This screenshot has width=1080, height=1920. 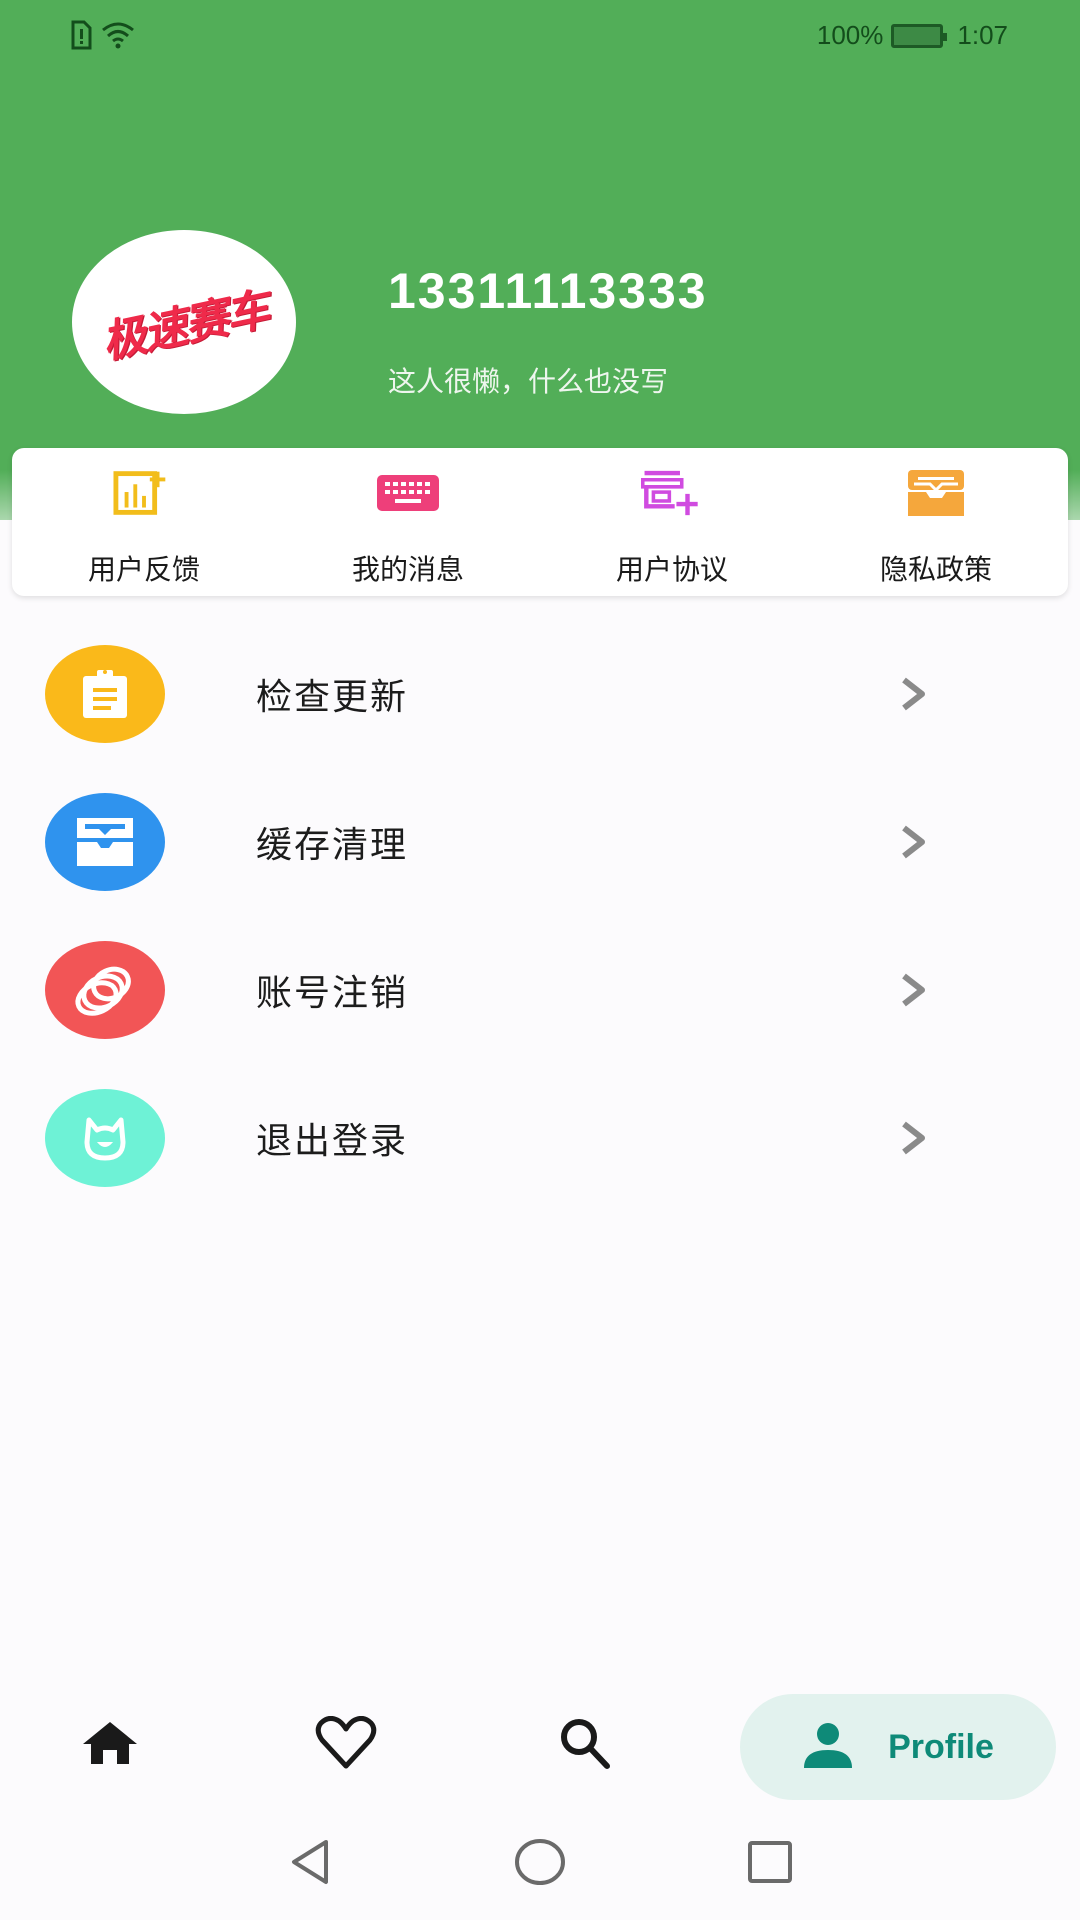 I want to click on menu-item-delete-account: 账号注销, so click(x=540, y=990).